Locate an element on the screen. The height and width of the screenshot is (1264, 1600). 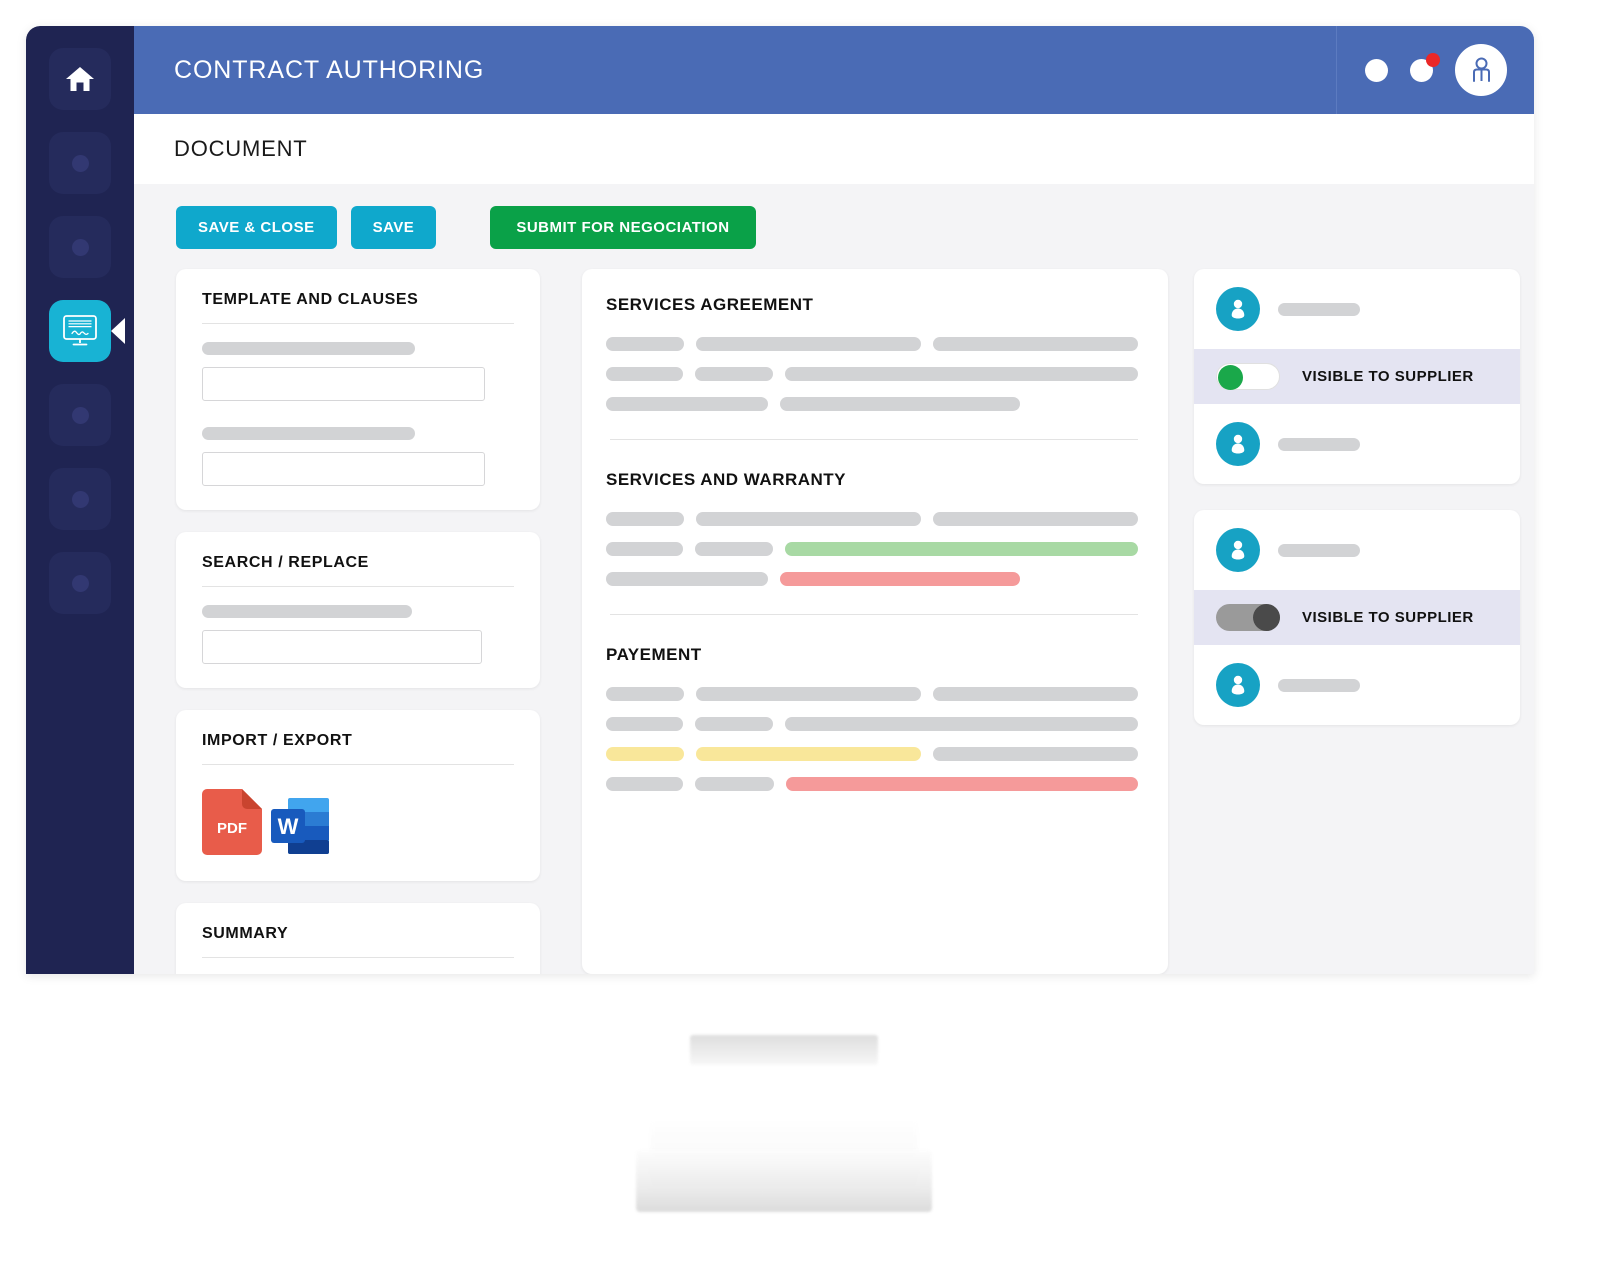
page-header: DOCUMENT is located at coordinates (834, 149).